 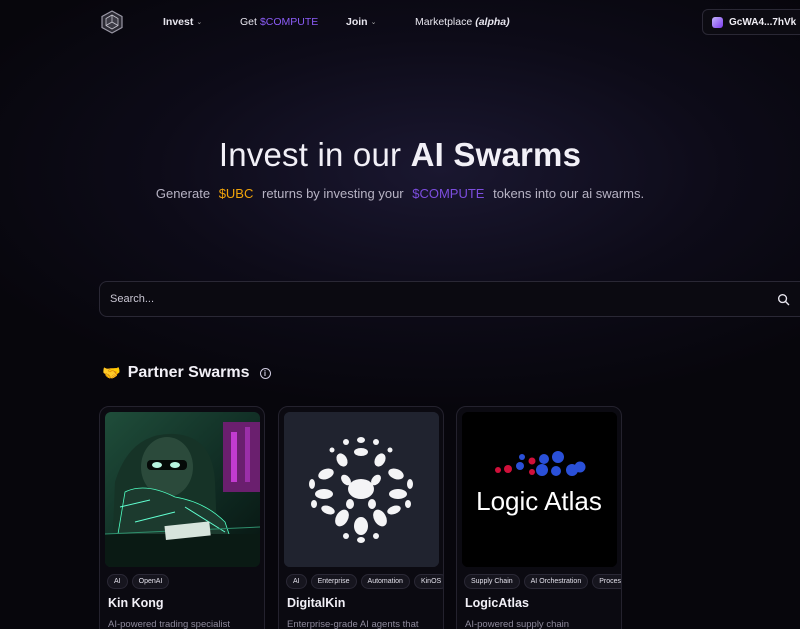 I want to click on page-title: Invest in our AI Swarms, so click(x=400, y=155).